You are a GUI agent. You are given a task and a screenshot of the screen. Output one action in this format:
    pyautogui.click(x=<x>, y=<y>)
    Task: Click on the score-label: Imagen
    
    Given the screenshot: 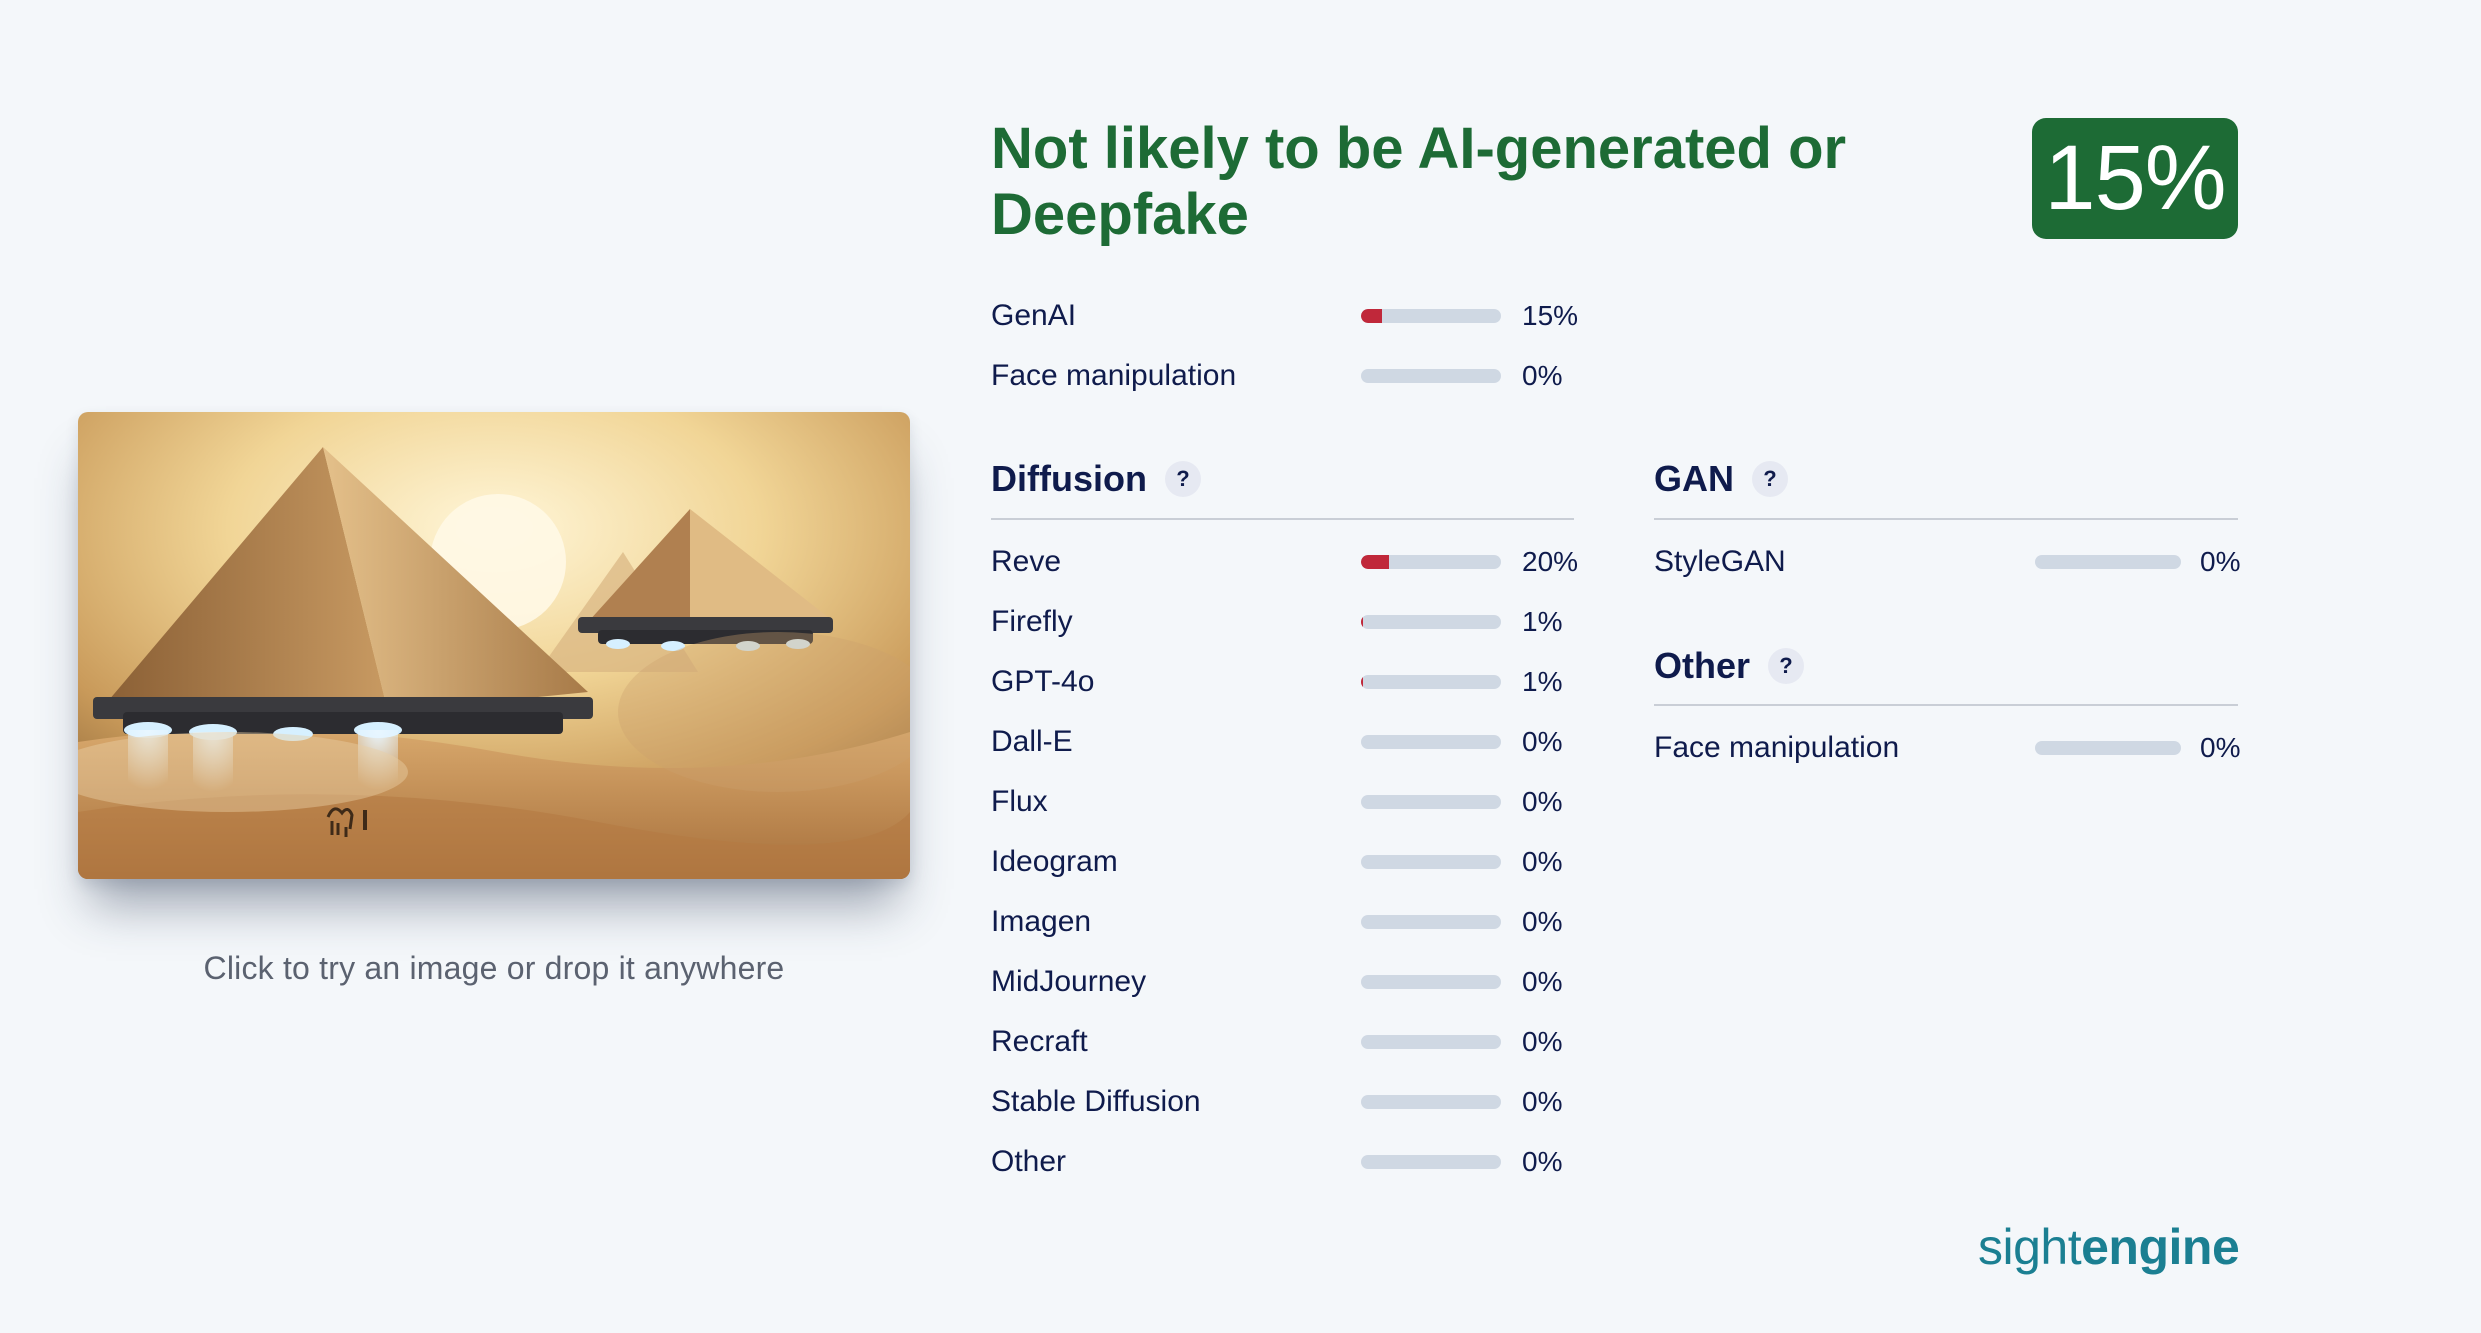 What is the action you would take?
    pyautogui.click(x=1041, y=921)
    